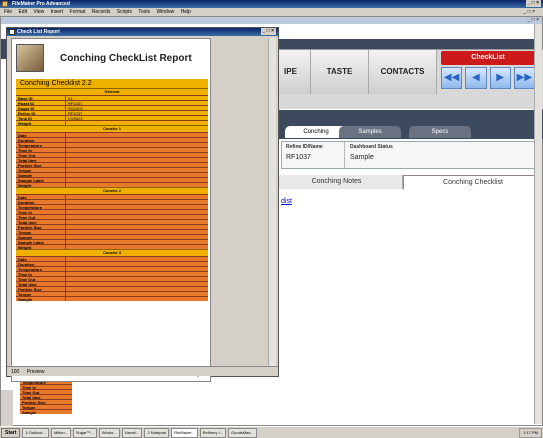 The height and width of the screenshot is (438, 543). What do you see at coordinates (452, 78) in the screenshot?
I see `first-record-icon: ◀◀` at bounding box center [452, 78].